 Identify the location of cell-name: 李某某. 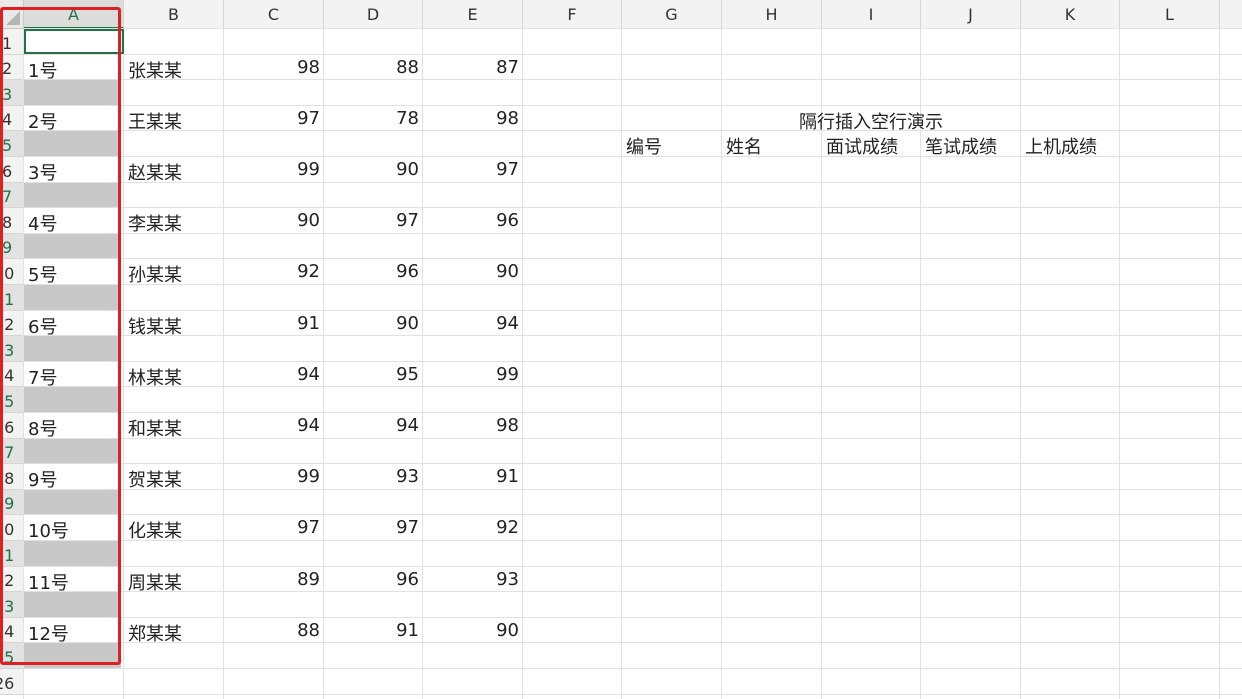
(155, 223).